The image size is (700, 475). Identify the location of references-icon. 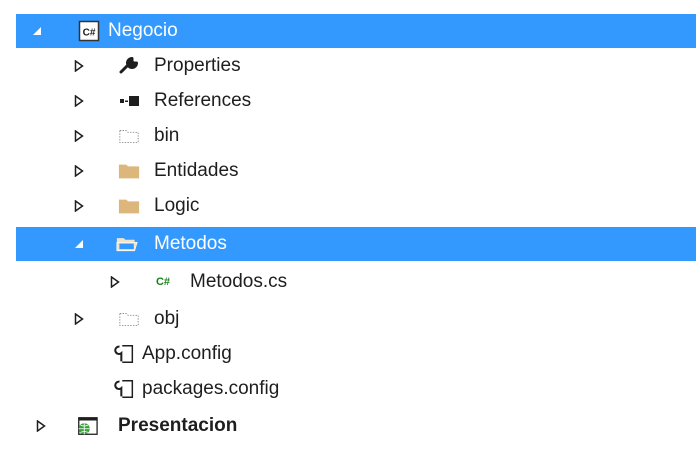
(129, 101).